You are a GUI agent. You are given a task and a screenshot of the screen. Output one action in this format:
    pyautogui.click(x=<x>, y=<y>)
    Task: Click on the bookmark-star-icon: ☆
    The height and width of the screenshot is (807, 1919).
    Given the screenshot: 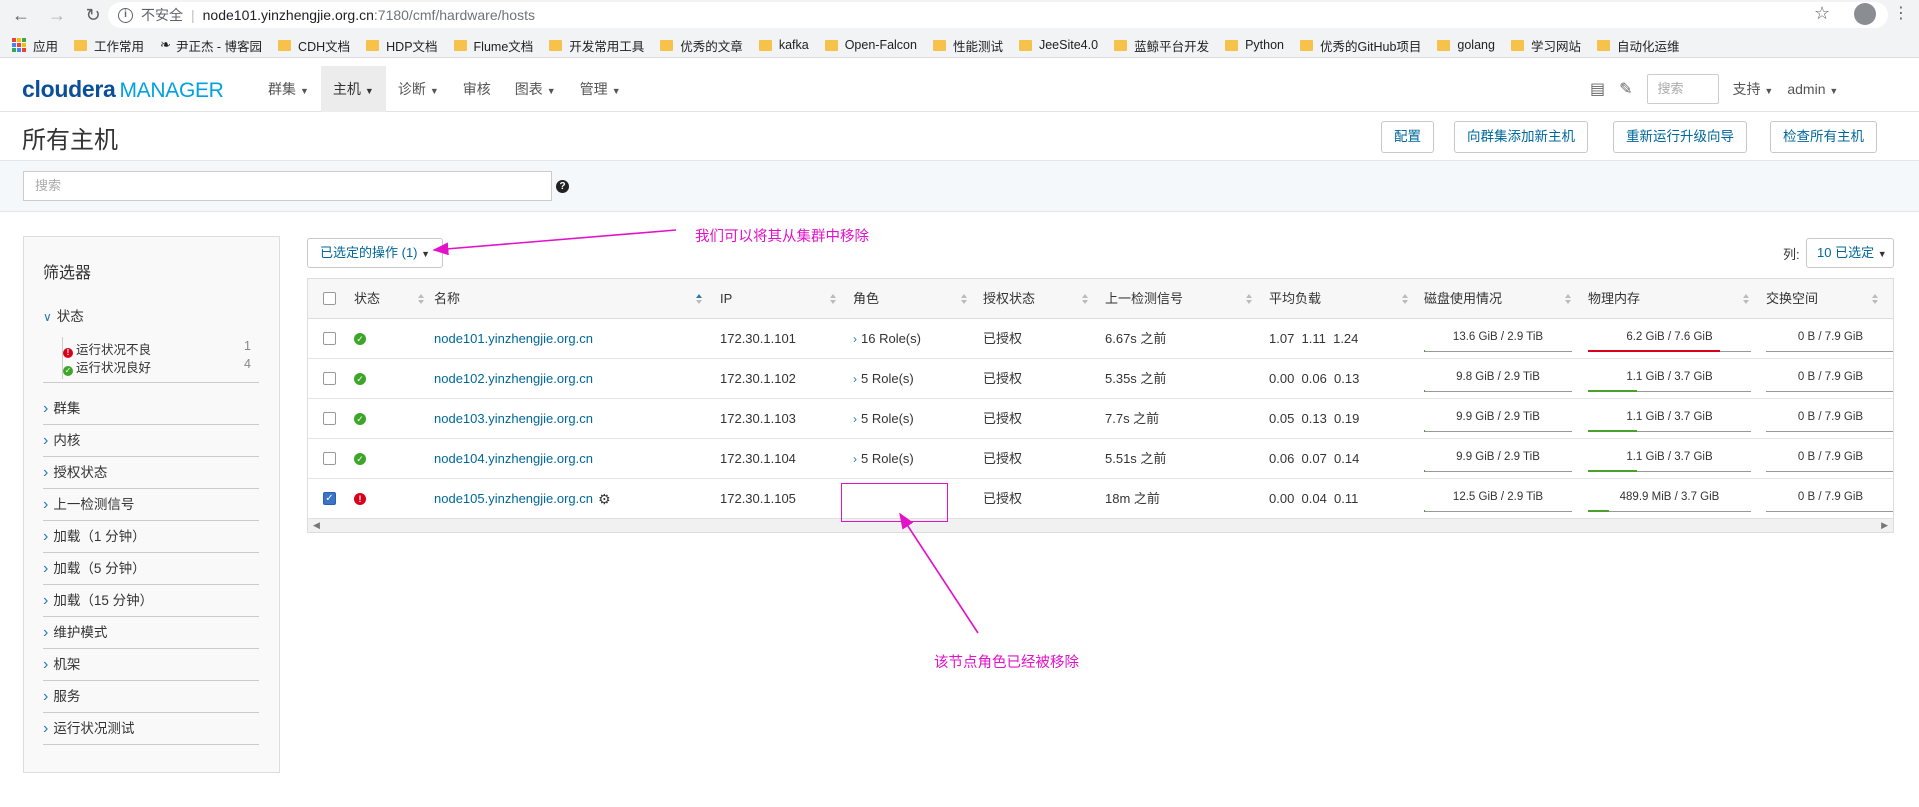 What is the action you would take?
    pyautogui.click(x=1822, y=13)
    